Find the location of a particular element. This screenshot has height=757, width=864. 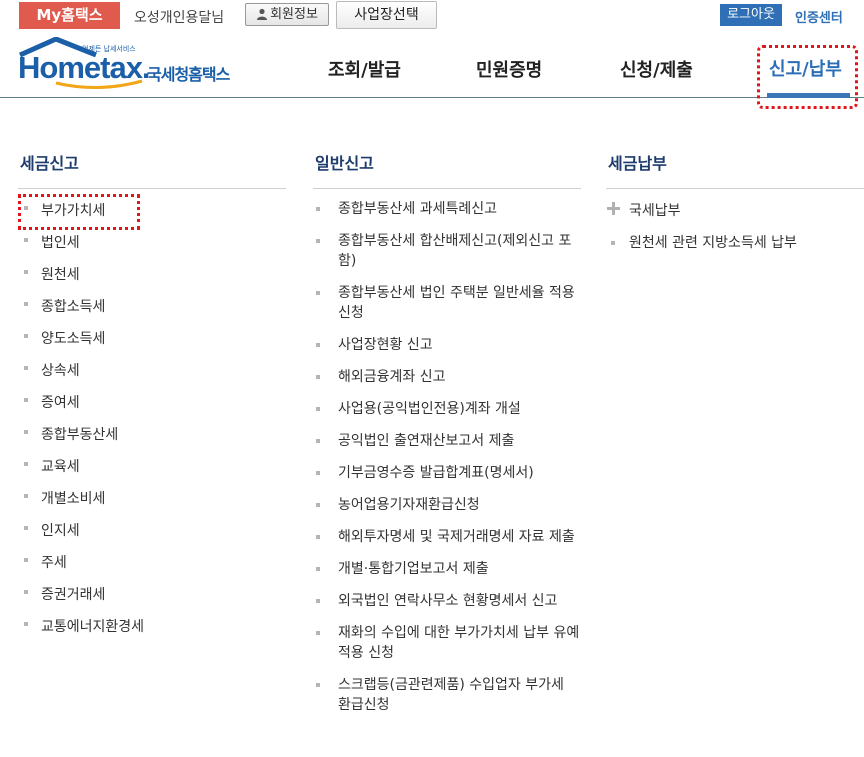

menu-item-general-0: 종합부동산세 과세특례신고 is located at coordinates (447, 209).